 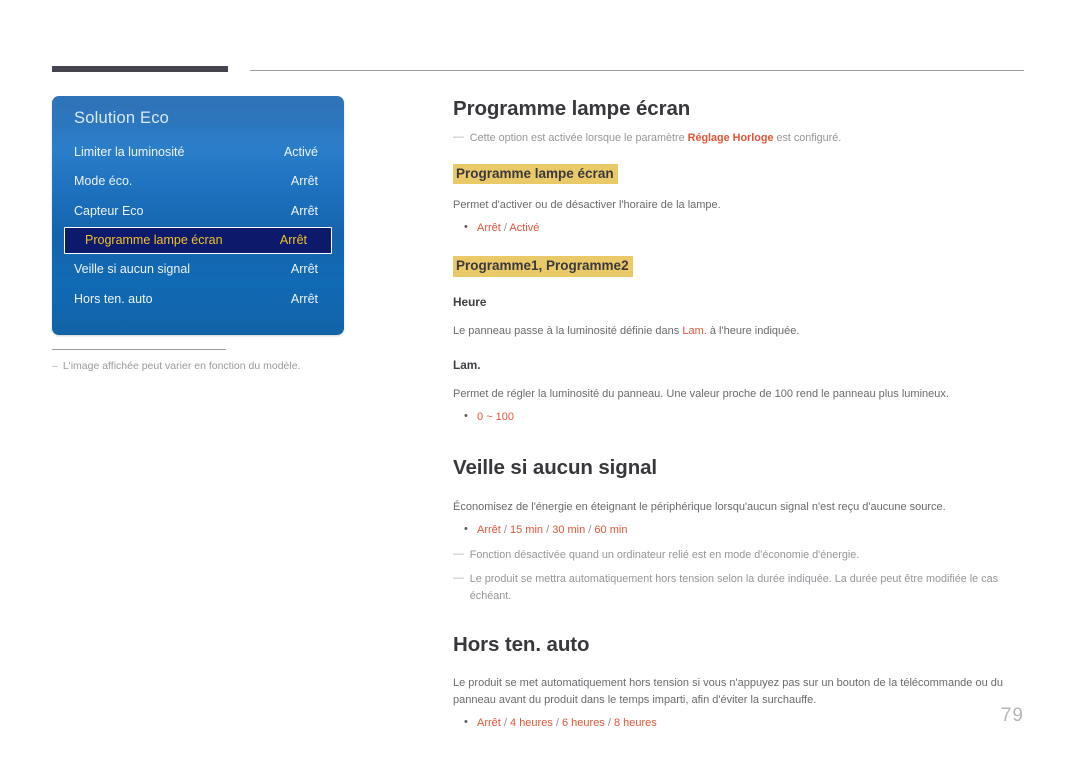 What do you see at coordinates (55, 366) in the screenshot?
I see `footnote-dash-icon: –` at bounding box center [55, 366].